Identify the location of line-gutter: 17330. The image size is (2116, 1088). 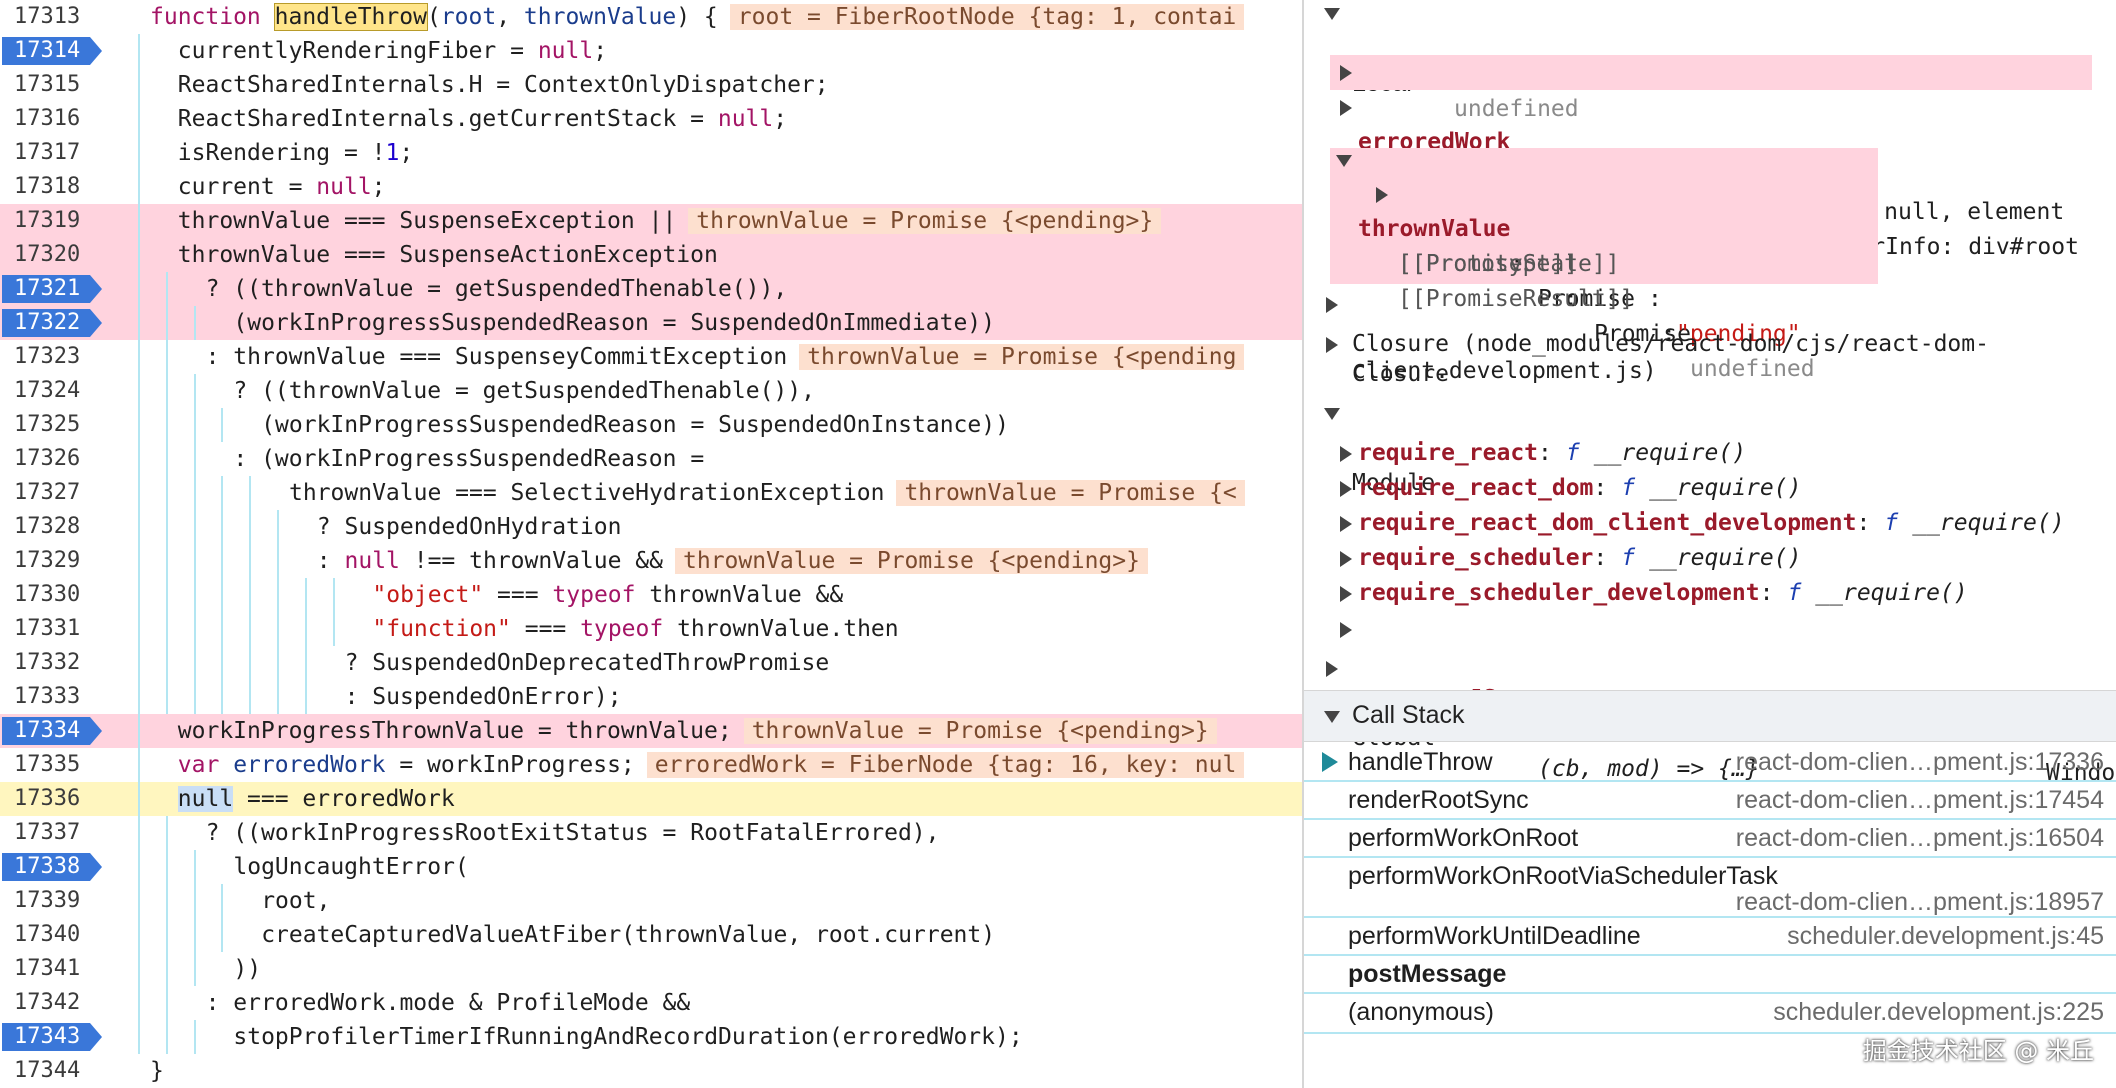
(54, 595).